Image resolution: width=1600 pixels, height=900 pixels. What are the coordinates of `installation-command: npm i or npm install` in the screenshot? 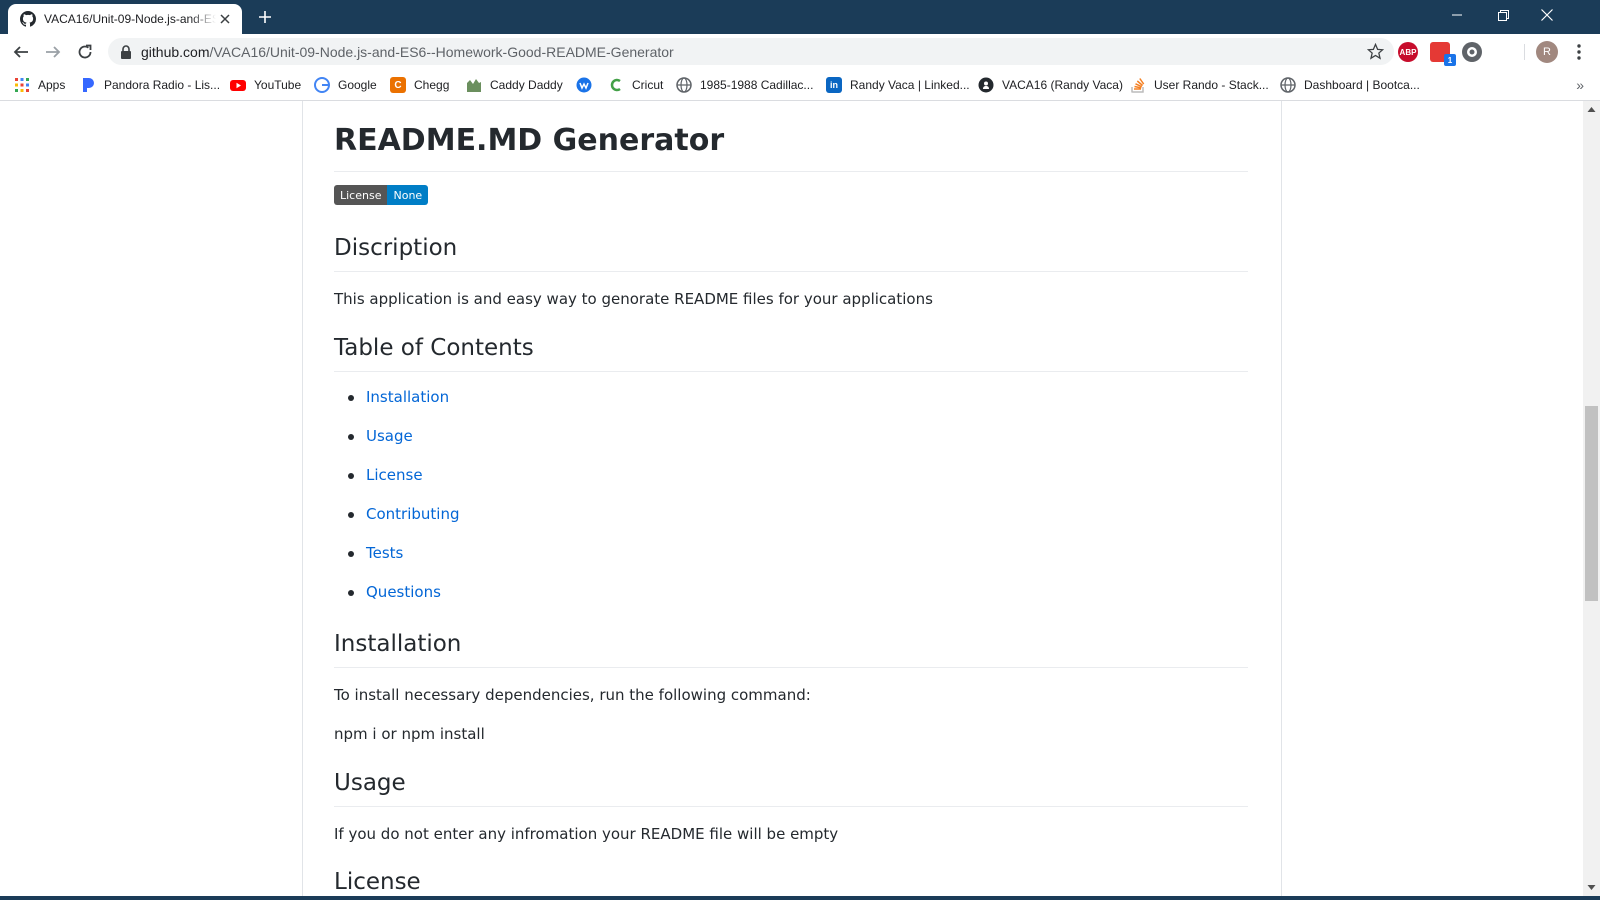 It's located at (409, 734).